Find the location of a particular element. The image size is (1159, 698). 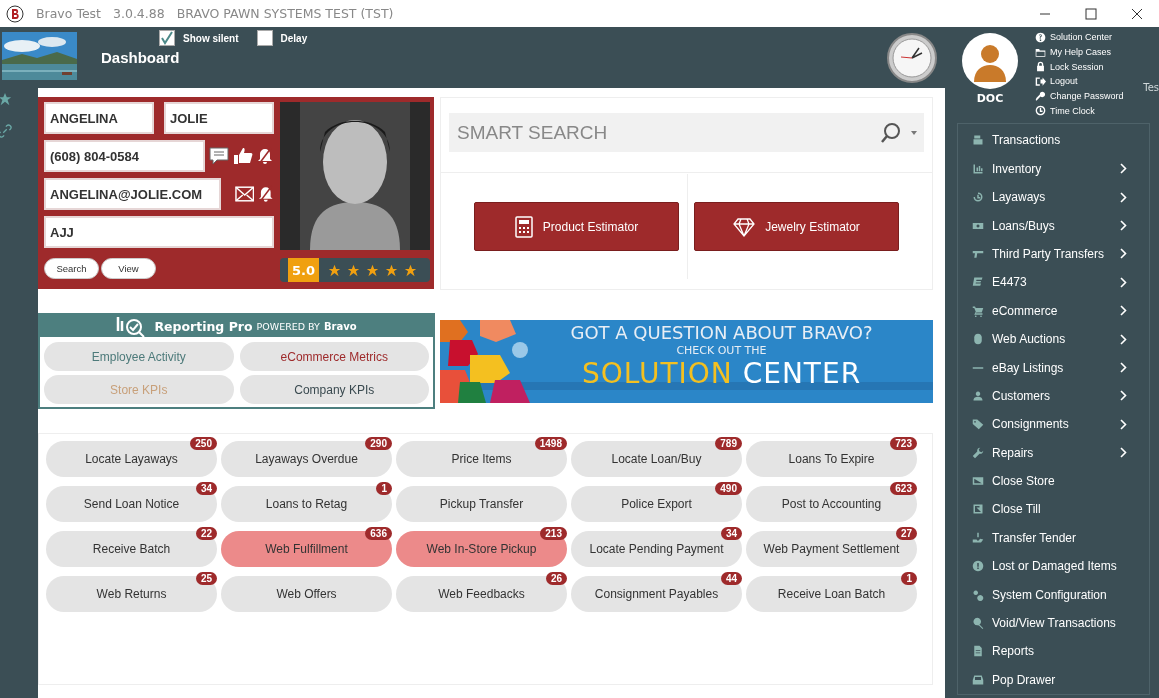

menu-item: Customers is located at coordinates (1053, 396).